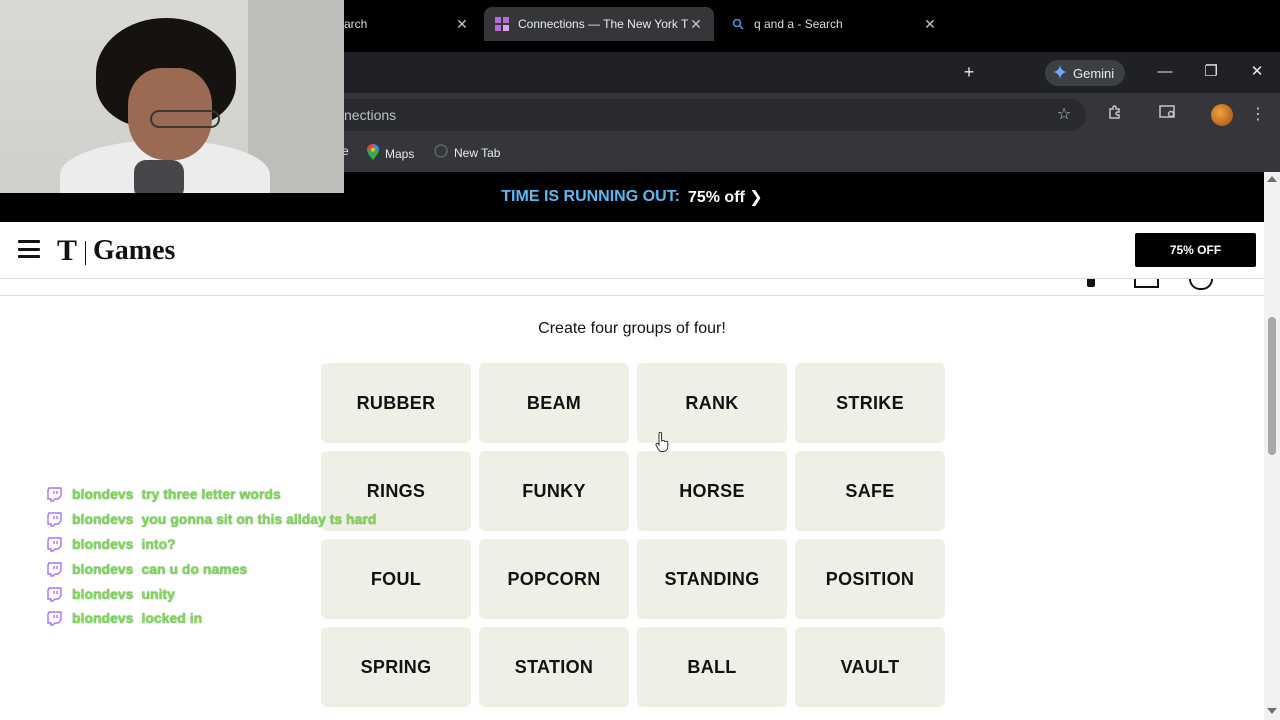 This screenshot has height=720, width=1280. What do you see at coordinates (396, 403) in the screenshot?
I see `word-tile: RUBBER` at bounding box center [396, 403].